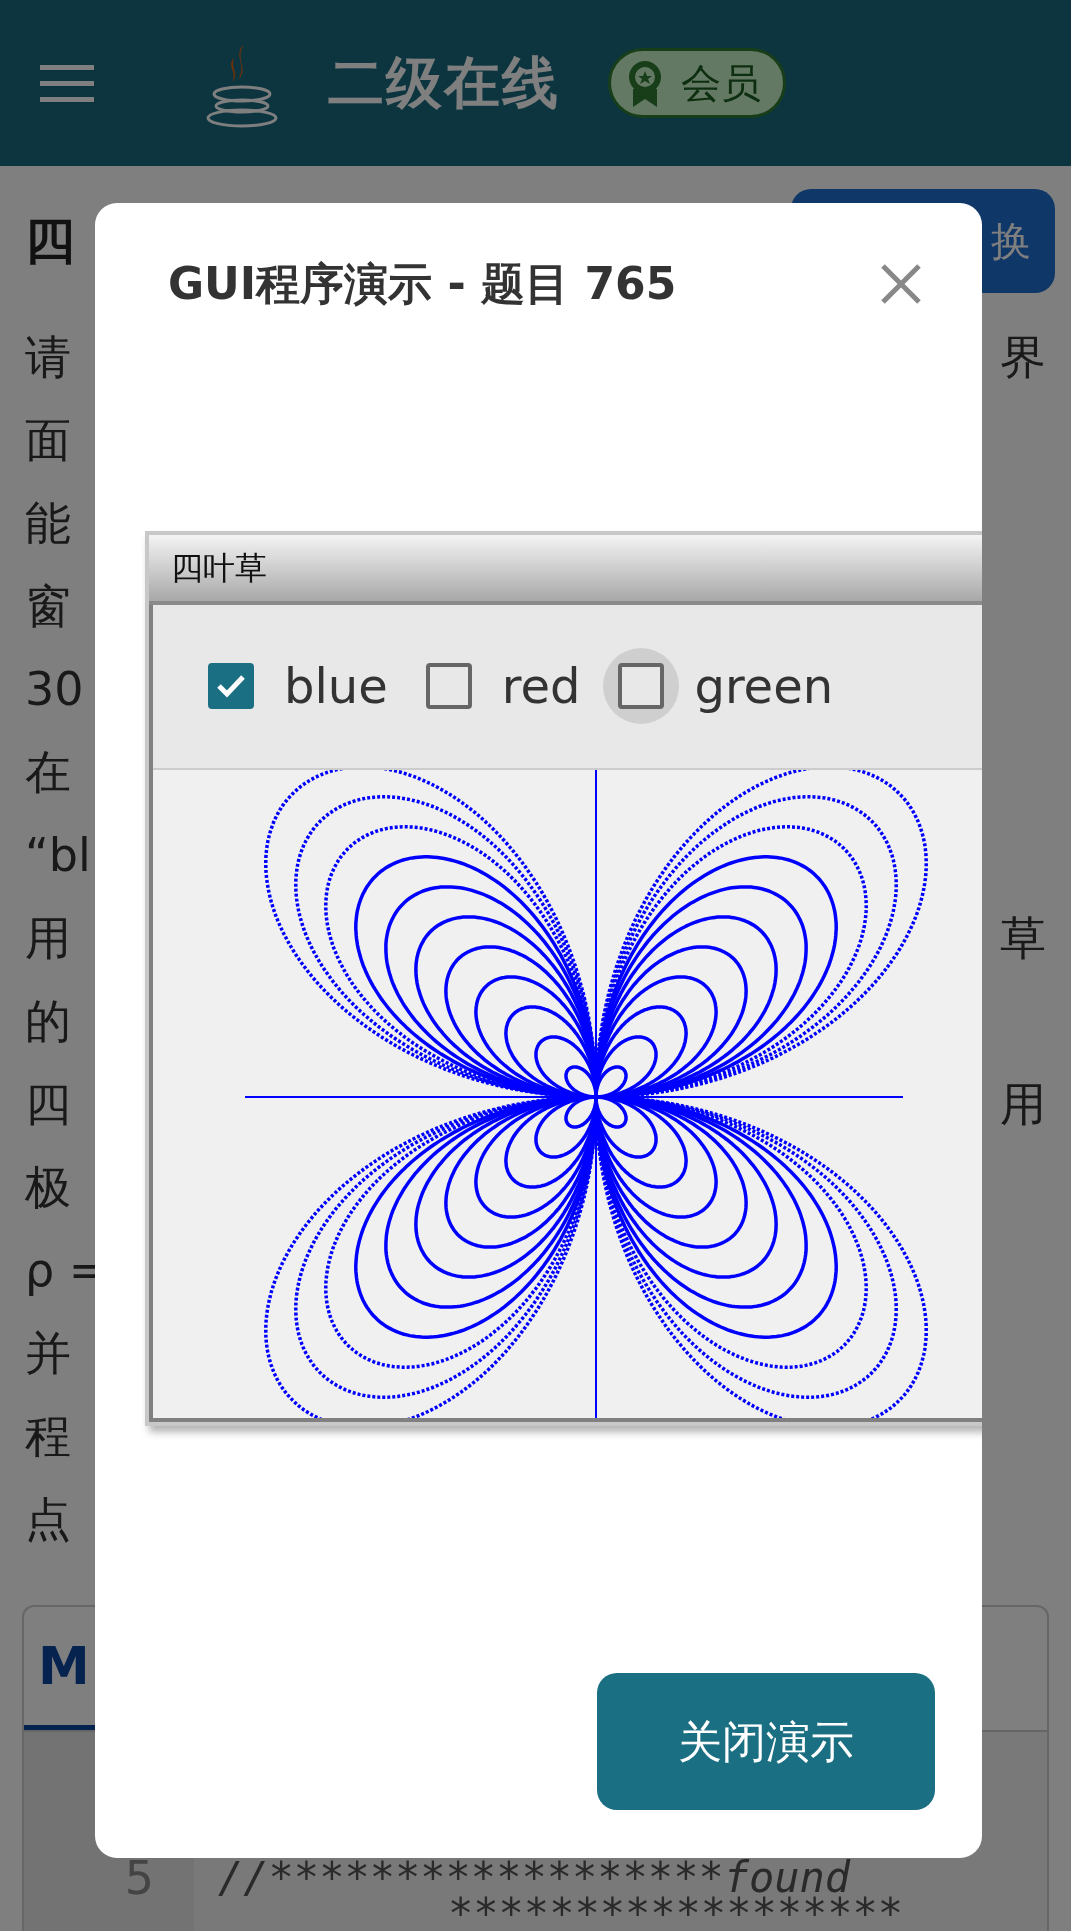  I want to click on checkbox-label: red, so click(541, 687).